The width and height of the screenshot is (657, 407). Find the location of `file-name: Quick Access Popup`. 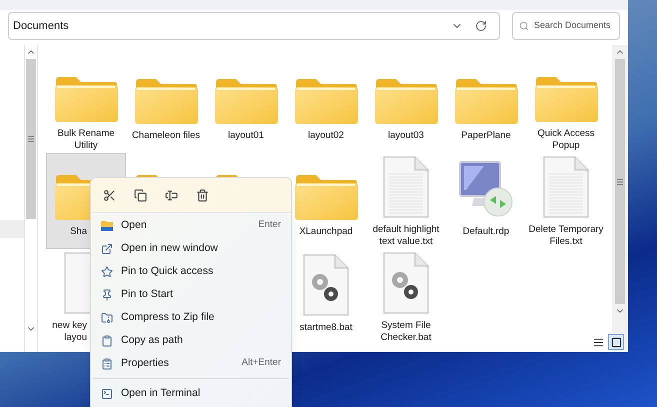

file-name: Quick Access Popup is located at coordinates (566, 140).